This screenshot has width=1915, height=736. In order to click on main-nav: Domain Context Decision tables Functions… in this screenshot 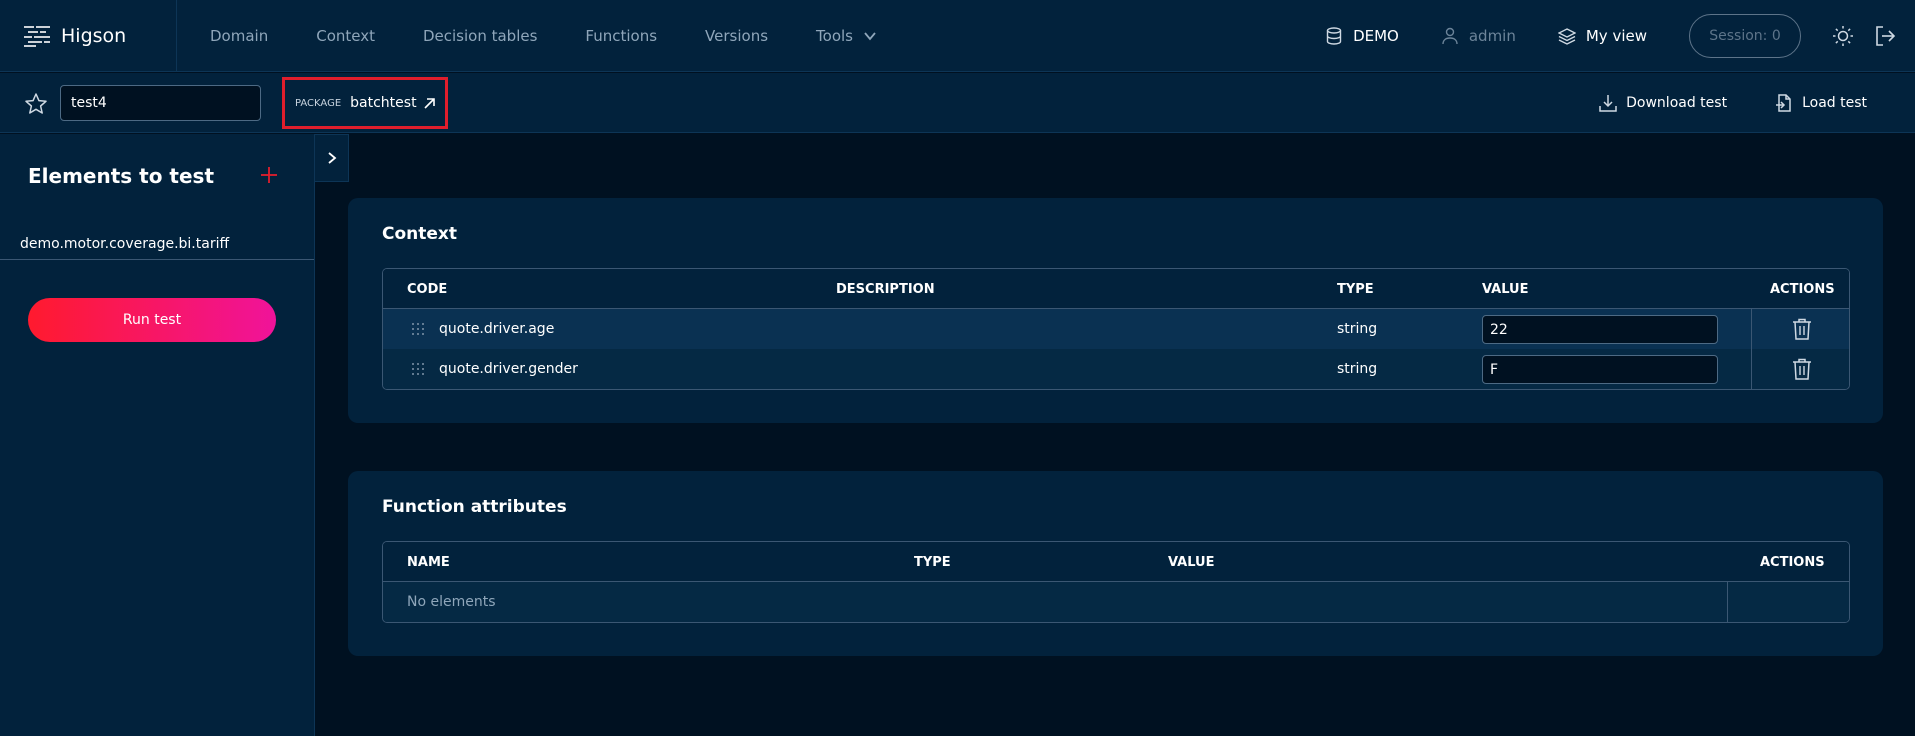, I will do `click(567, 36)`.